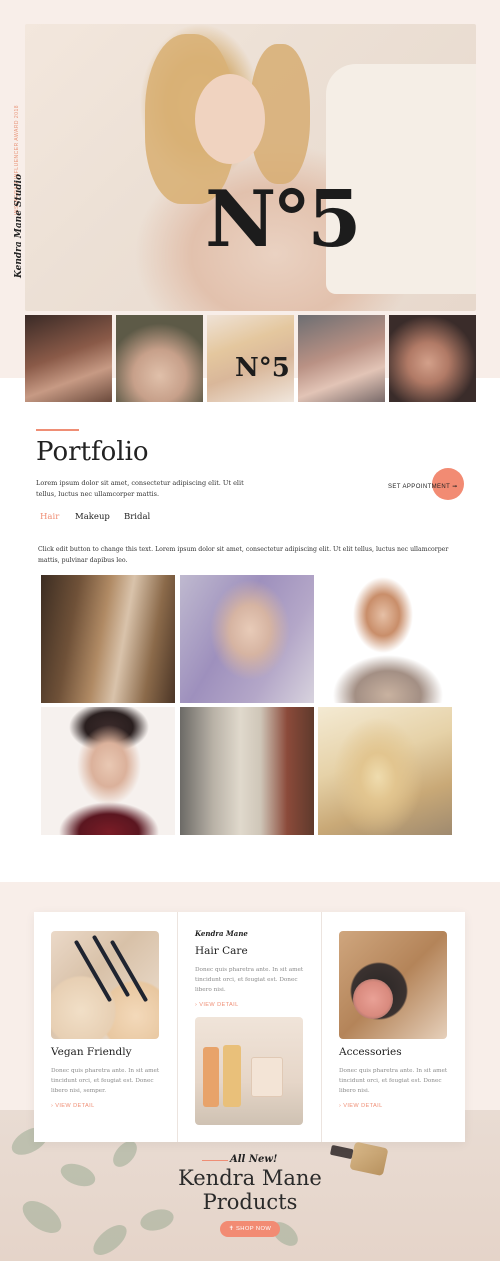 The image size is (500, 1261). What do you see at coordinates (93, 971) in the screenshot?
I see `makeup-brush-shape` at bounding box center [93, 971].